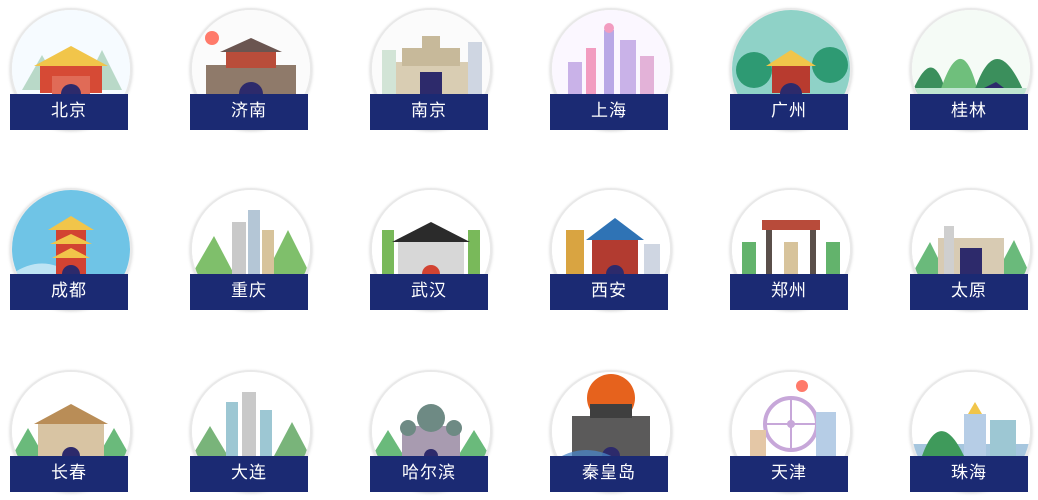  I want to click on city-label: 太原, so click(969, 292).